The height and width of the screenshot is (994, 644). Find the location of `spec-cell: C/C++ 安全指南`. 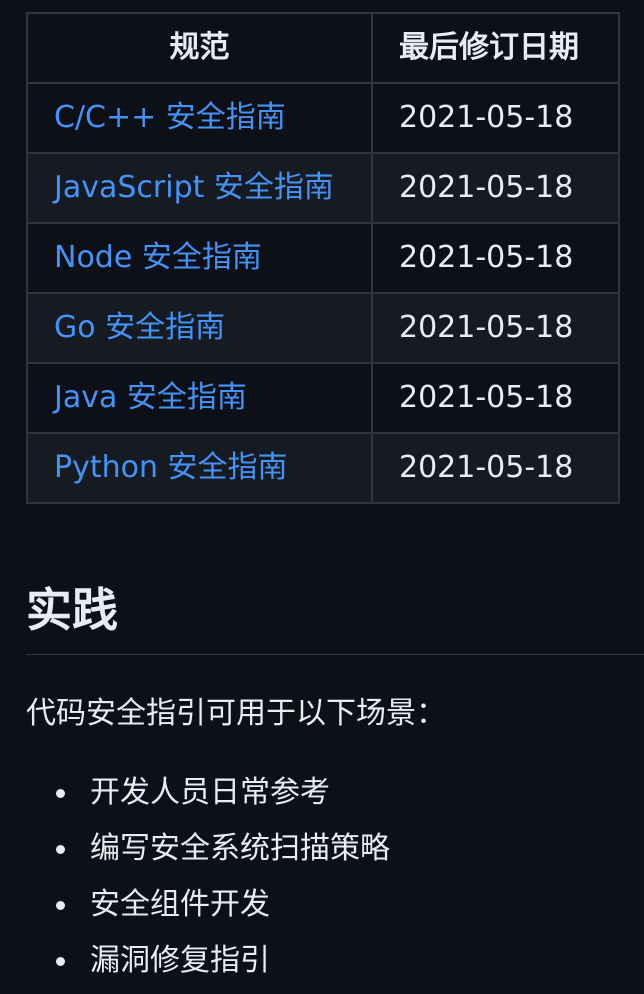

spec-cell: C/C++ 安全指南 is located at coordinates (199, 118).